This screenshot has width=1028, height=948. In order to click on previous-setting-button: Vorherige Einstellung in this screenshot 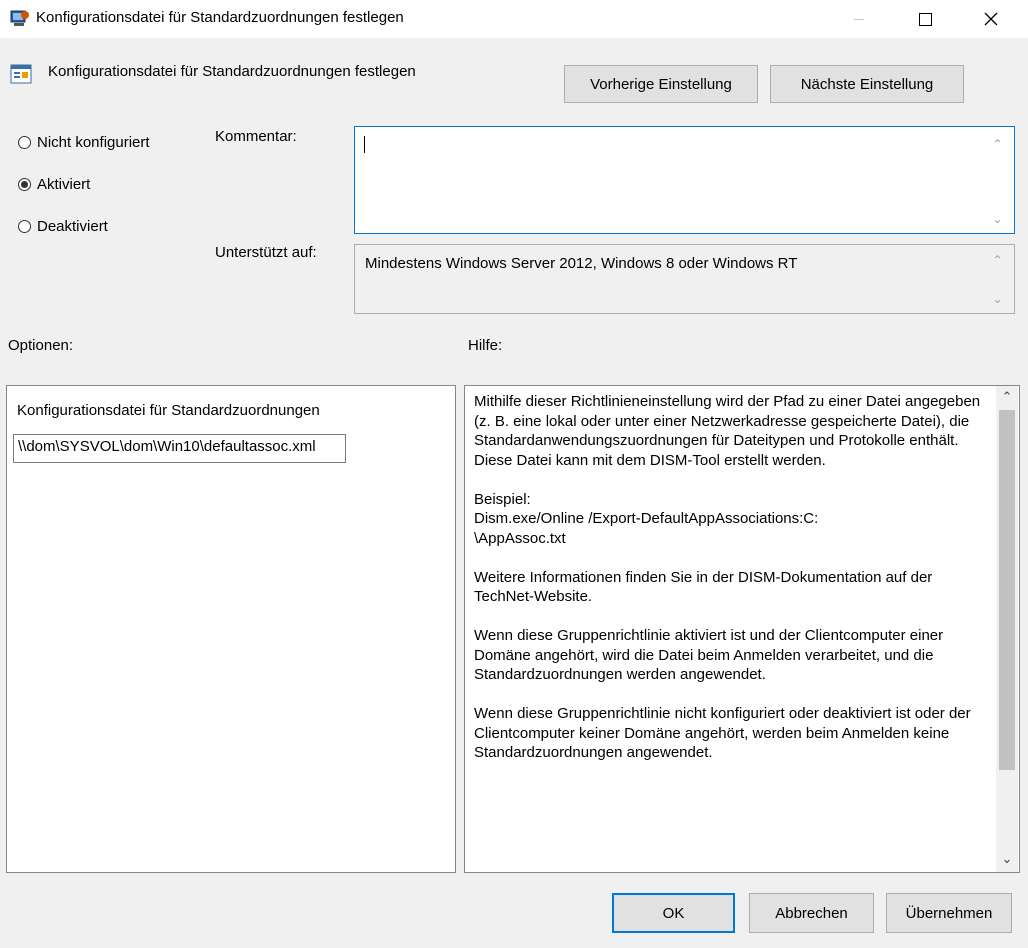, I will do `click(661, 84)`.